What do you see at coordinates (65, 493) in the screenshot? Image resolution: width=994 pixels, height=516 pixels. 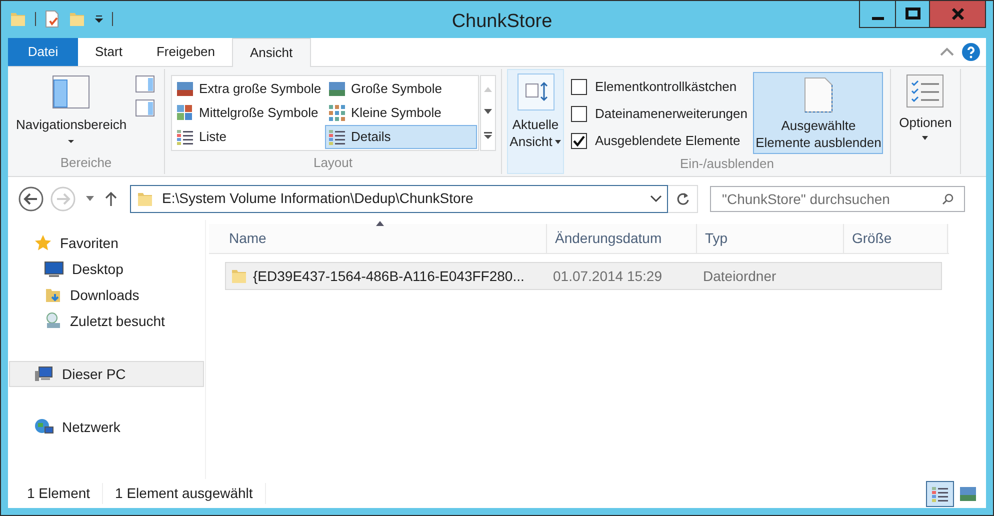 I see `status-text: 1 Element` at bounding box center [65, 493].